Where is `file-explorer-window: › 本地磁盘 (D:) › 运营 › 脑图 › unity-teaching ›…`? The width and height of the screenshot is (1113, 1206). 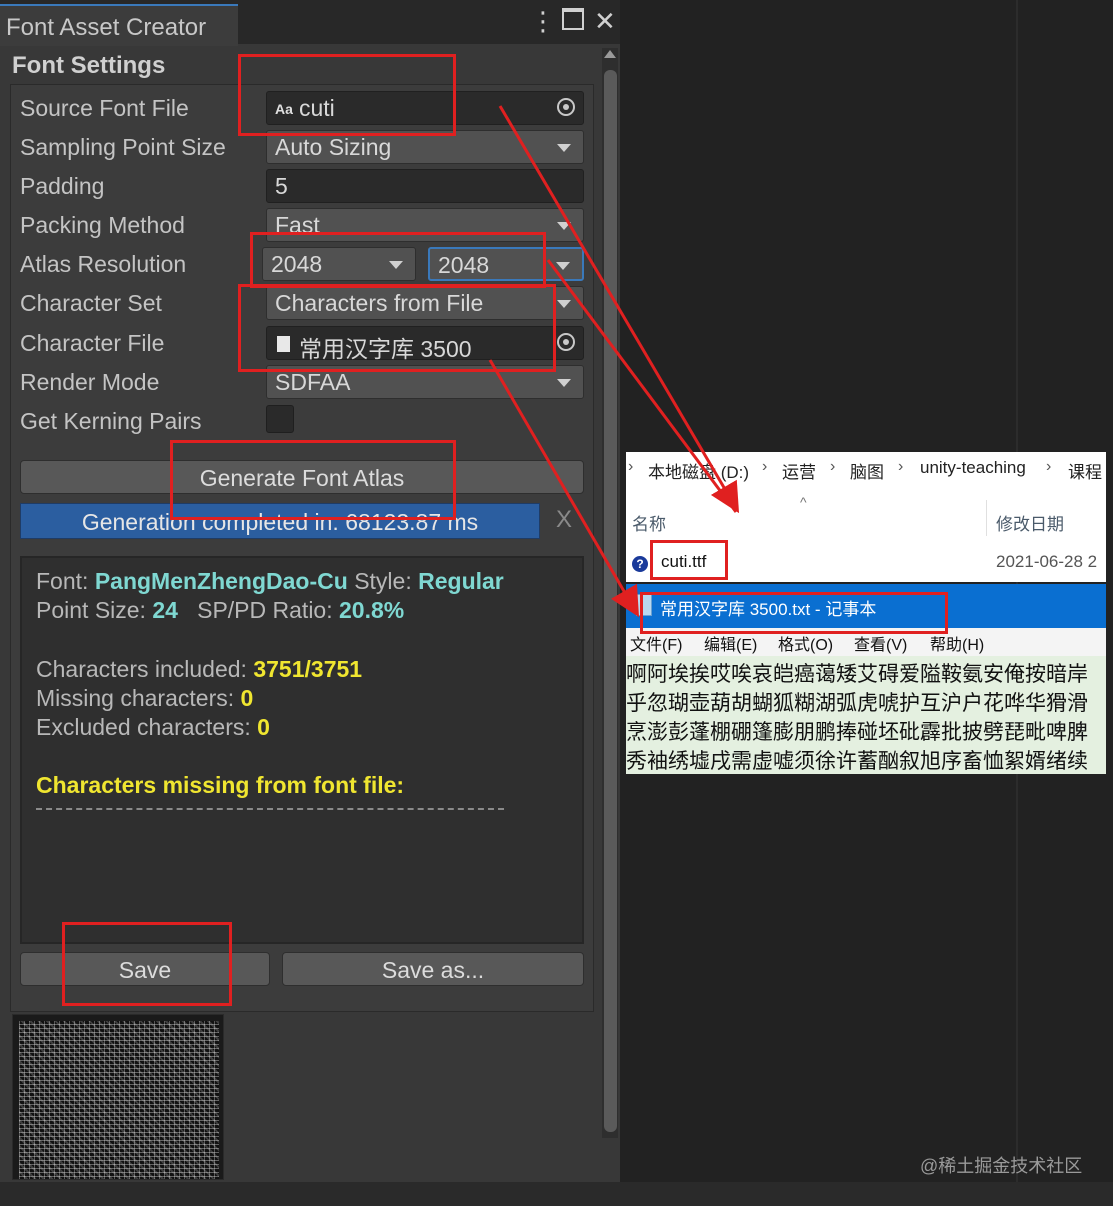 file-explorer-window: › 本地磁盘 (D:) › 运营 › 脑图 › unity-teaching ›… is located at coordinates (866, 517).